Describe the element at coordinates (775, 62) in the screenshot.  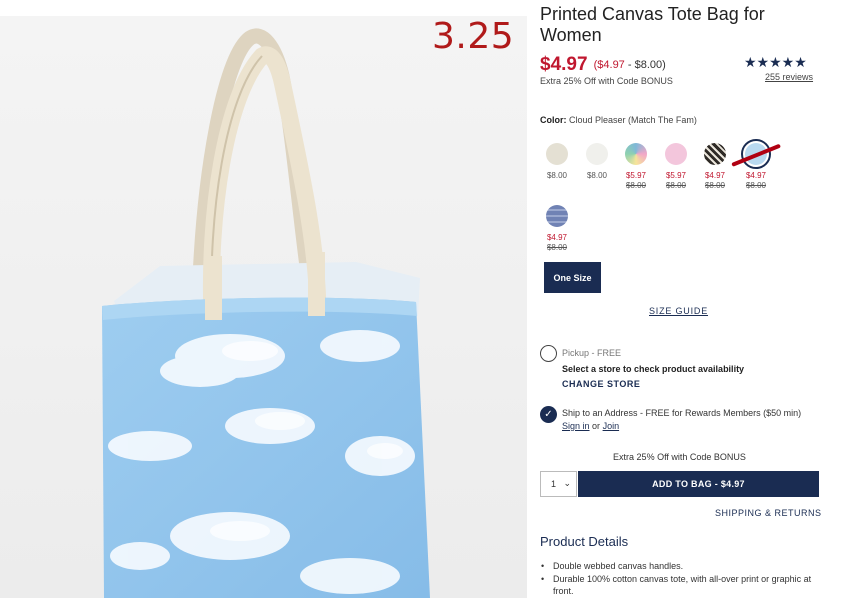
I see `star-rating: ★★★★★` at that location.